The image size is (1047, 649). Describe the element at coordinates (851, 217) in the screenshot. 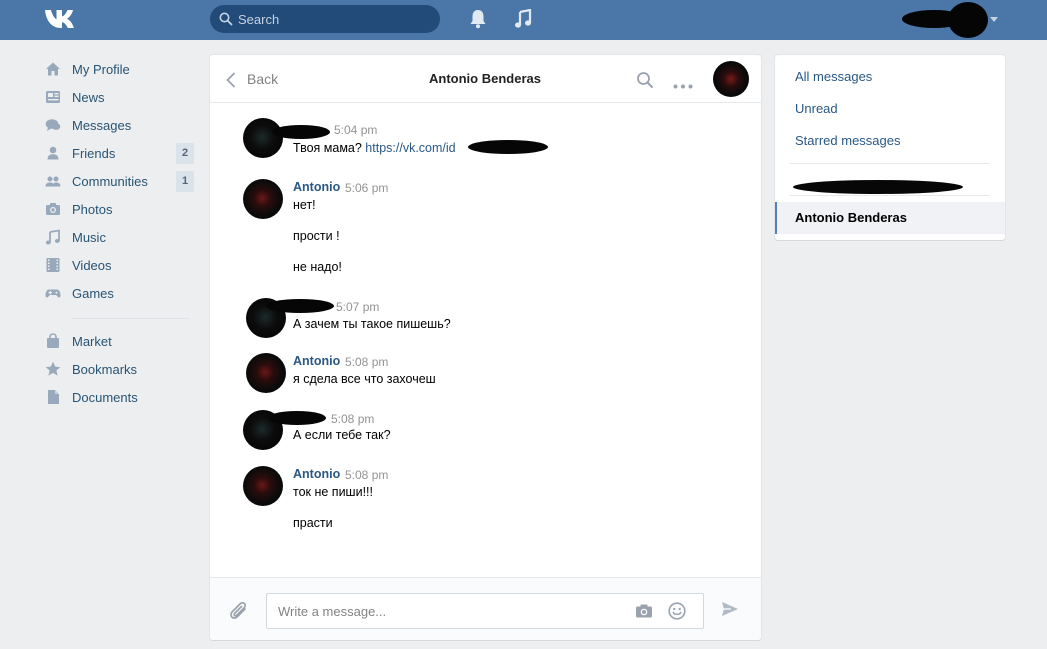

I see `conversation-name: Antonio Benderas` at that location.